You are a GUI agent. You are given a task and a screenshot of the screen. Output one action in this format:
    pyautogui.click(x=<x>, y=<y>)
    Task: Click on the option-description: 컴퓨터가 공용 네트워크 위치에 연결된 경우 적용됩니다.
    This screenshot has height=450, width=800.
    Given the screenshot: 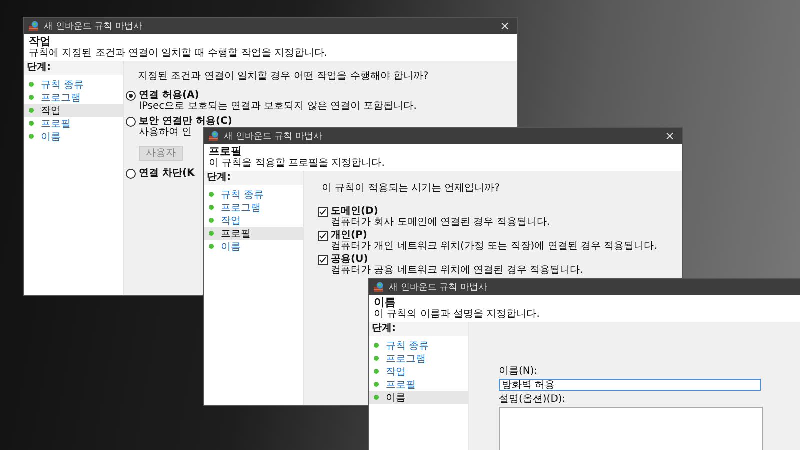 What is the action you would take?
    pyautogui.click(x=457, y=270)
    